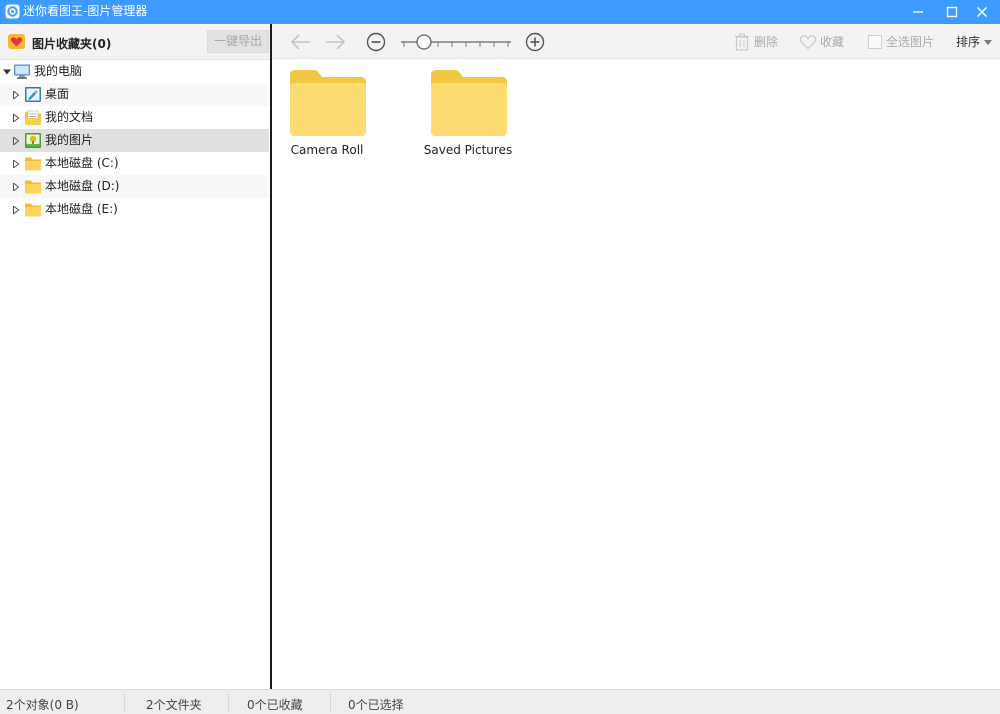  Describe the element at coordinates (72, 44) in the screenshot. I see `favorites-title: 图片收藏夹(0)` at that location.